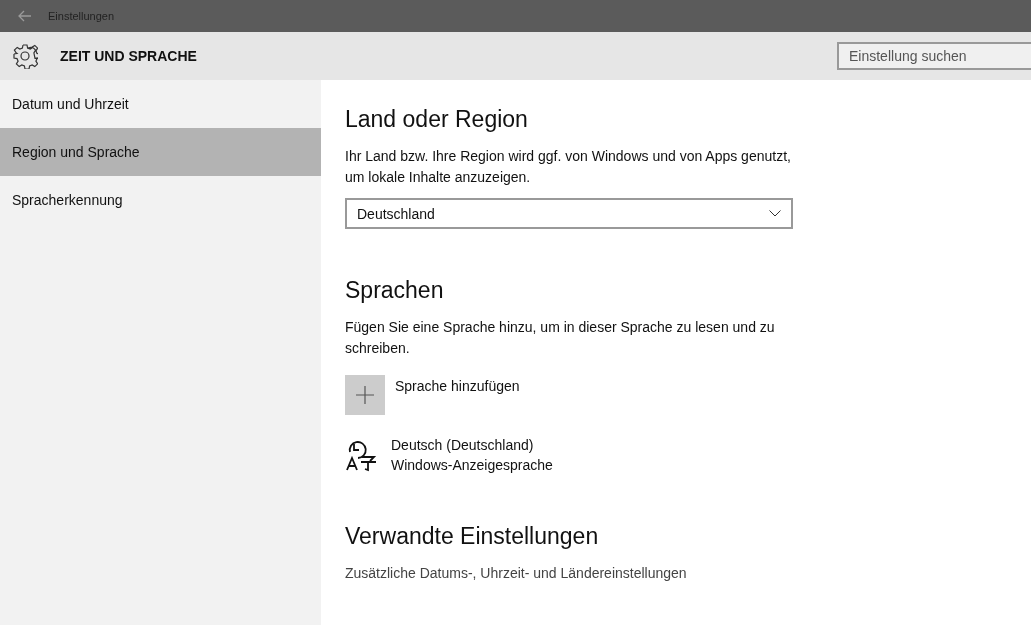  Describe the element at coordinates (463, 445) in the screenshot. I see `language-name: Deutsch (Deutschland)` at that location.